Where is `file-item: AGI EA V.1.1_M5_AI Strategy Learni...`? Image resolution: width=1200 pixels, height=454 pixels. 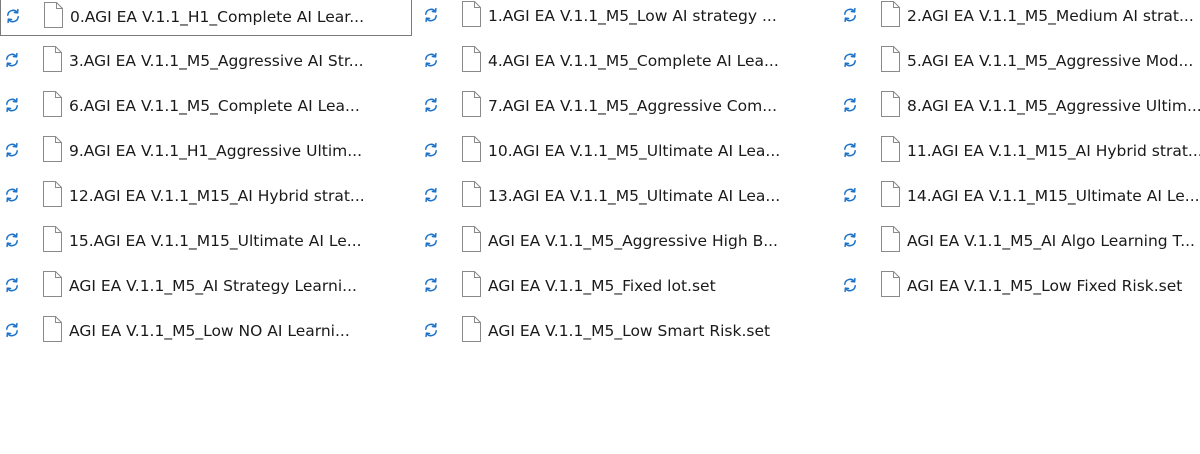
file-item: AGI EA V.1.1_M5_AI Strategy Learni... is located at coordinates (206, 287).